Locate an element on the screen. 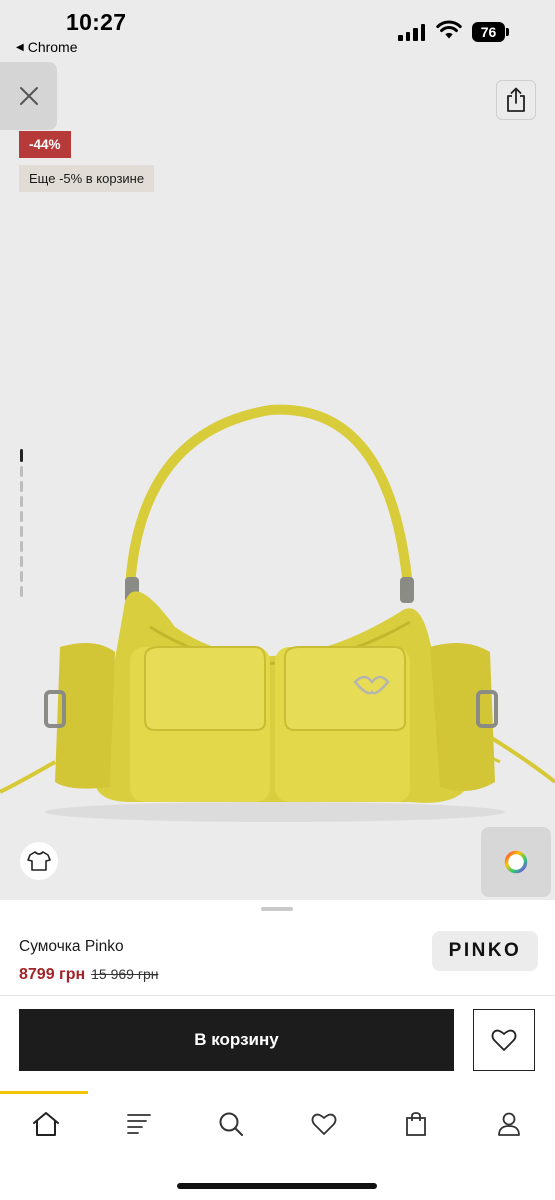  battery-level: 76 is located at coordinates (488, 32).